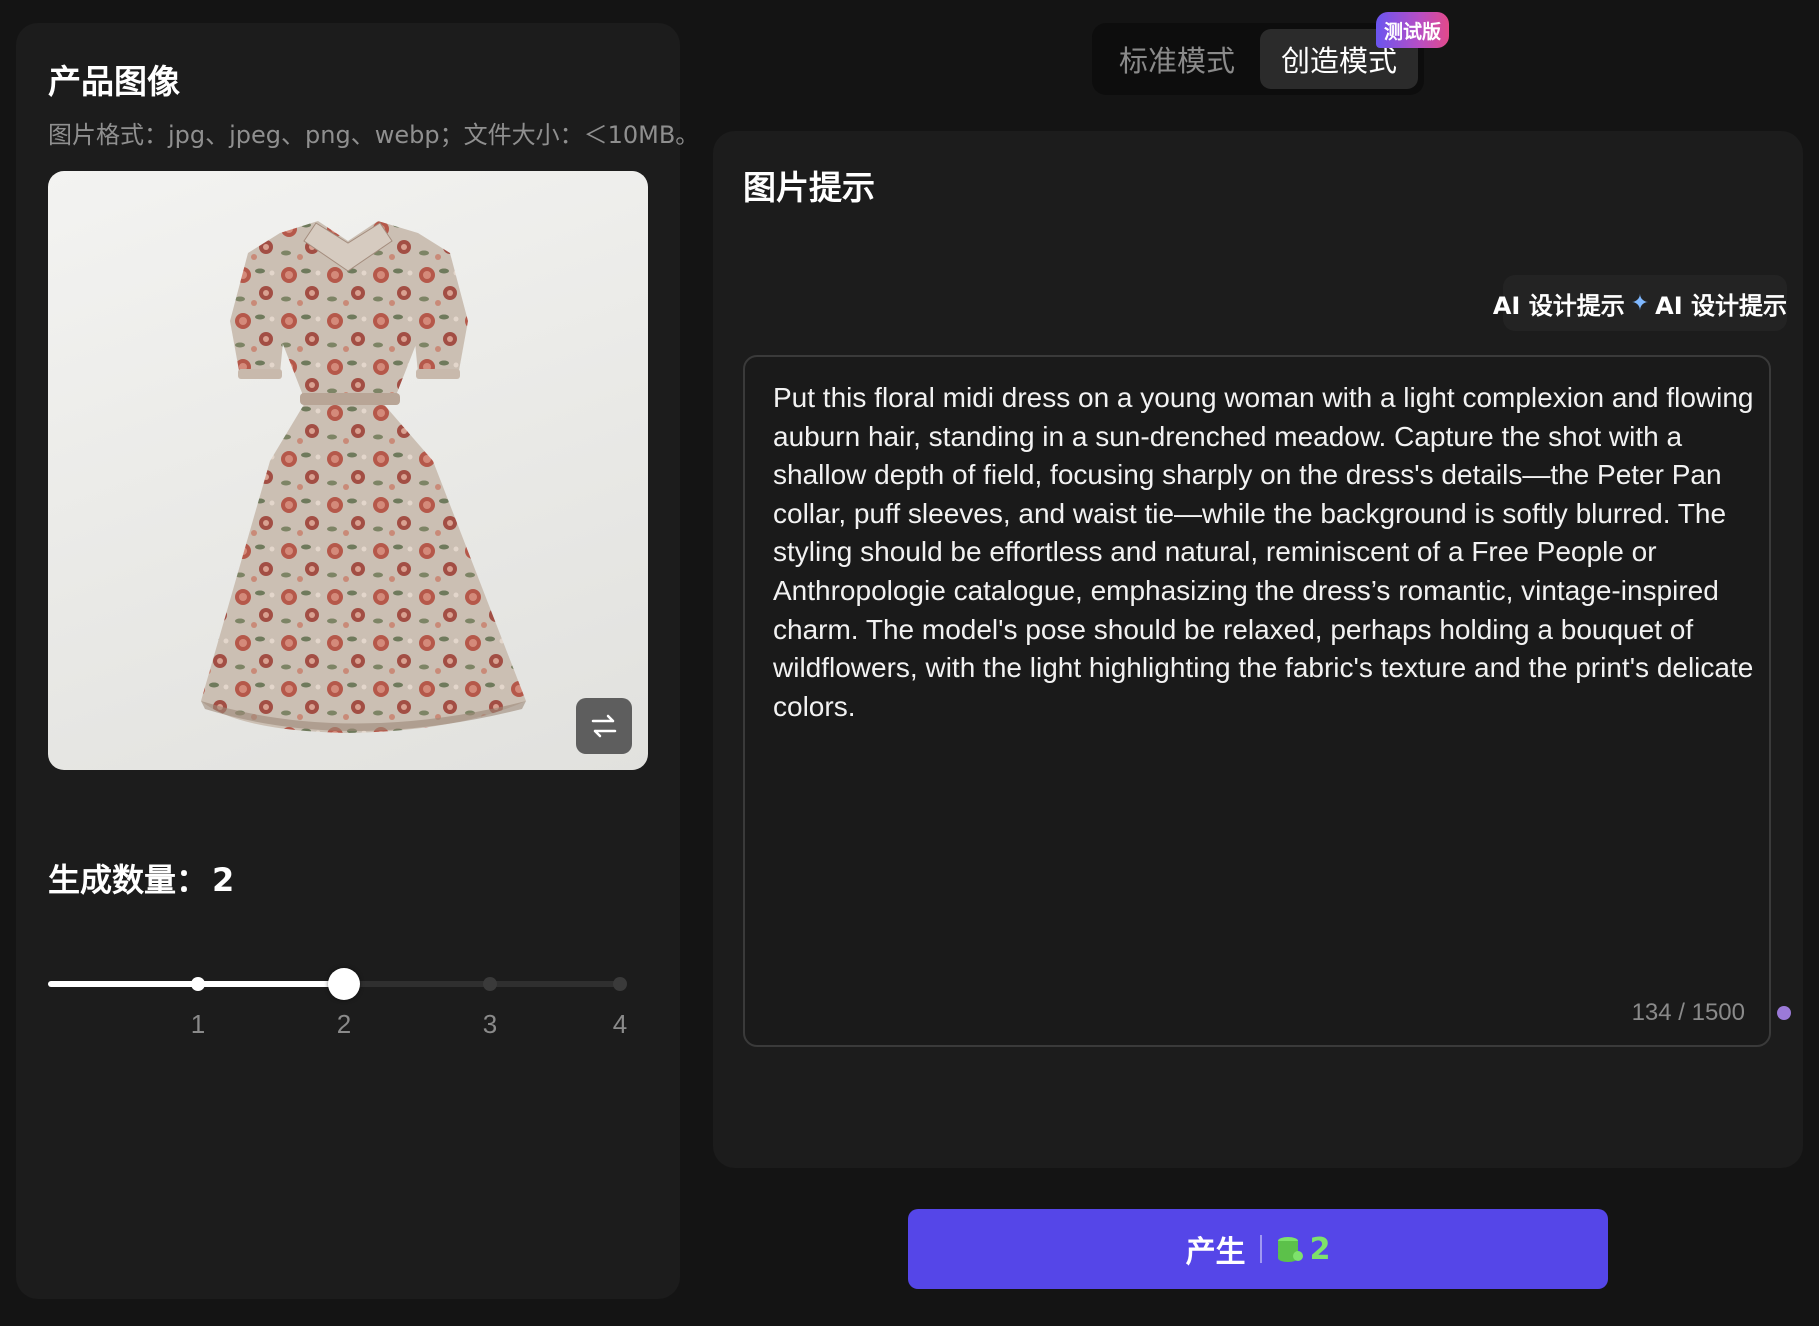  Describe the element at coordinates (1784, 1013) in the screenshot. I see `resize-handle` at that location.